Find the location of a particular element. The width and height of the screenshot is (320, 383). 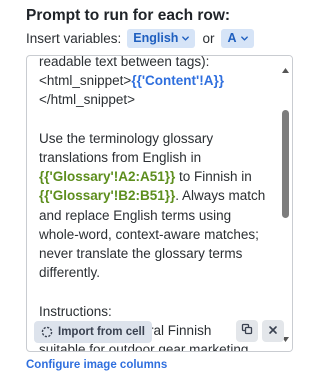

prompt-line: </html_snippet> is located at coordinates (87, 100).